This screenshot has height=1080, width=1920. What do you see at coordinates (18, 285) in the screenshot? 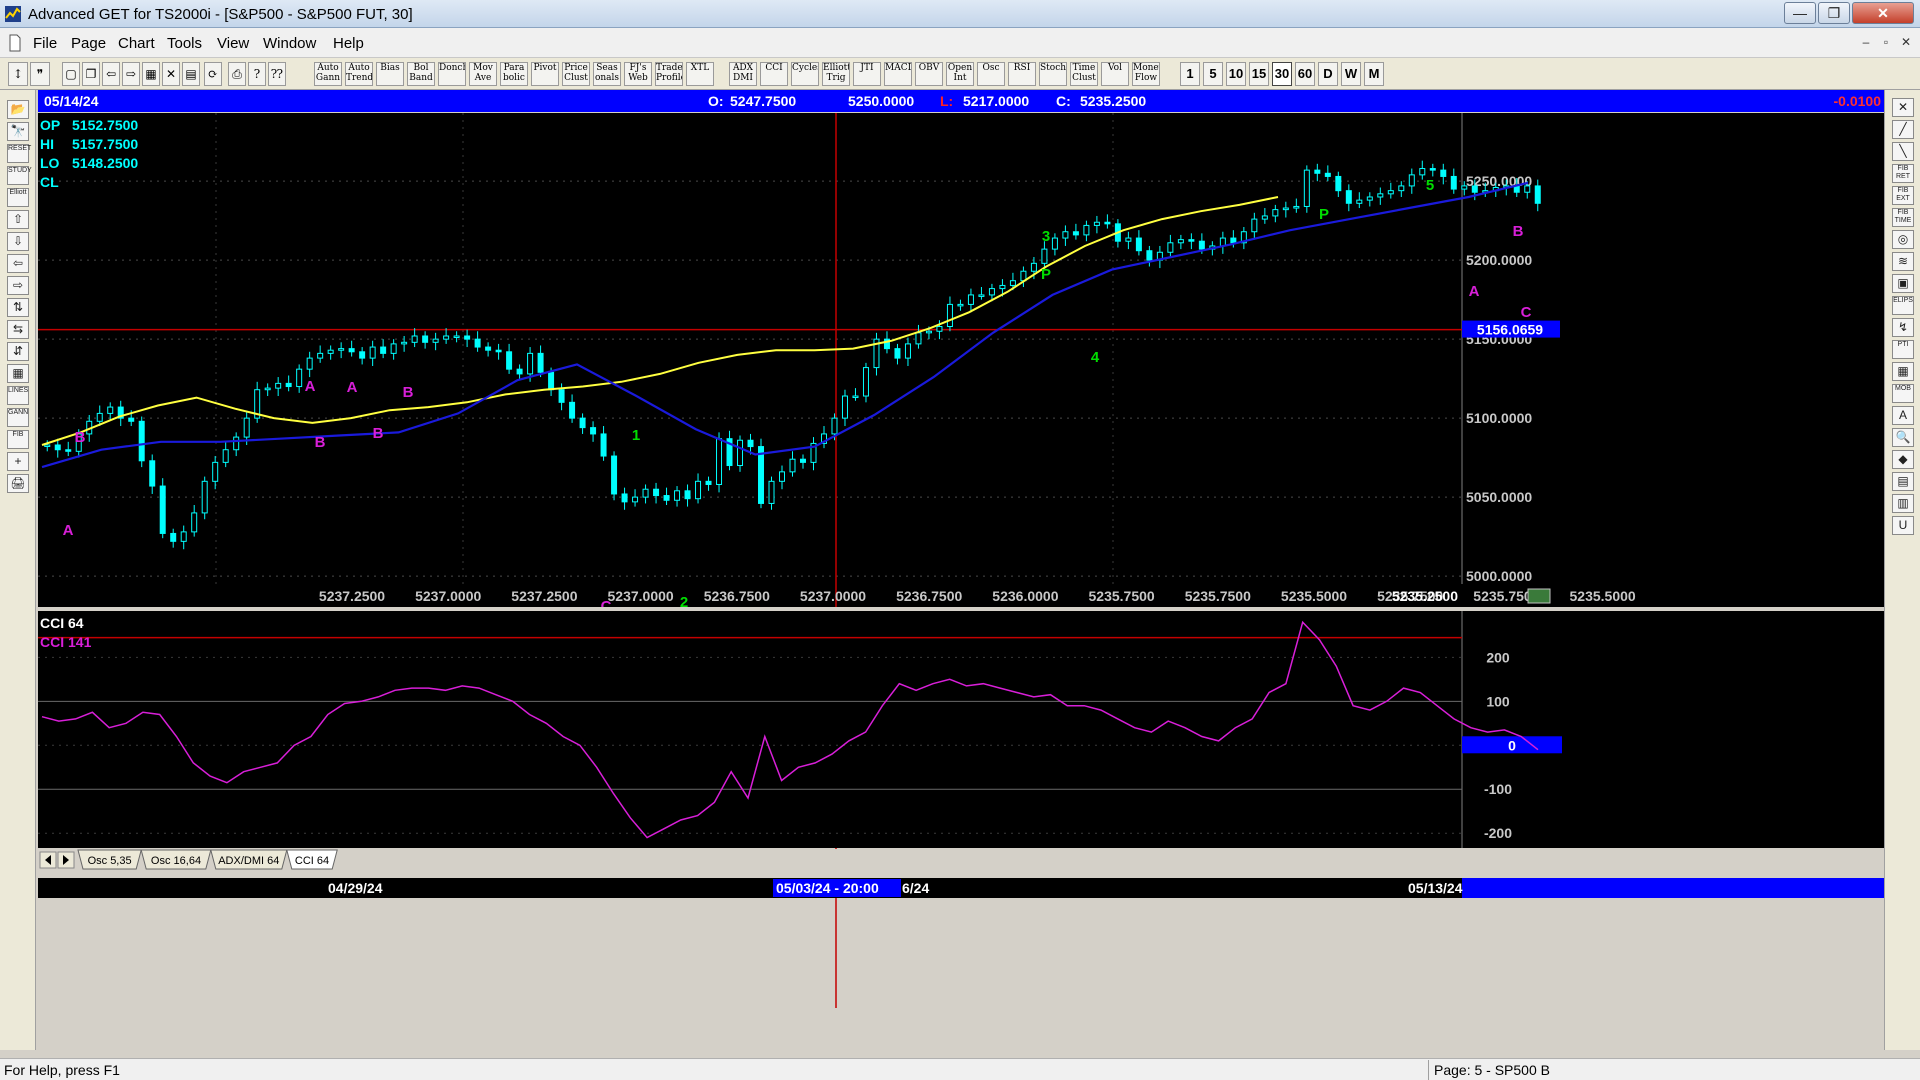
I see `left-tool-button: ⇨` at bounding box center [18, 285].